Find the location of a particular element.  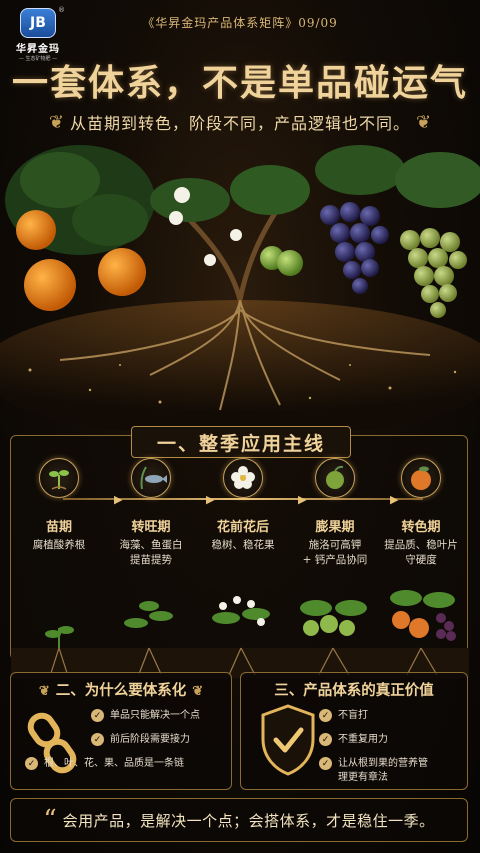

quote-text: 会用产品，是解决一个点；会搭体系，才是稳住一季。 is located at coordinates (248, 820).